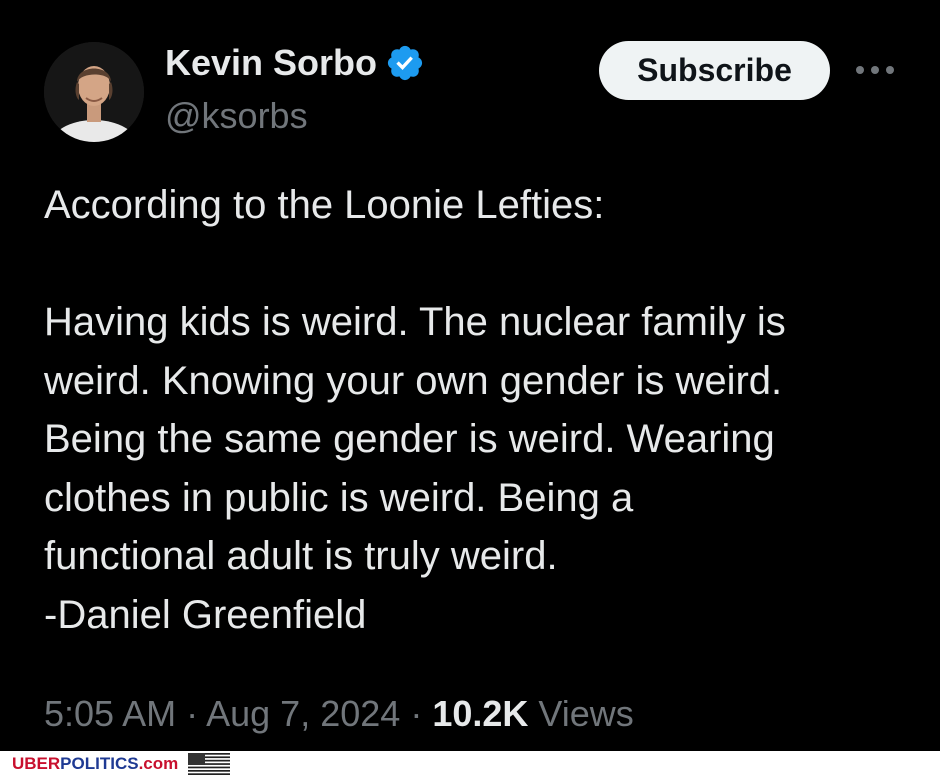 This screenshot has height=777, width=940. I want to click on views-count: 10.2K, so click(480, 713).